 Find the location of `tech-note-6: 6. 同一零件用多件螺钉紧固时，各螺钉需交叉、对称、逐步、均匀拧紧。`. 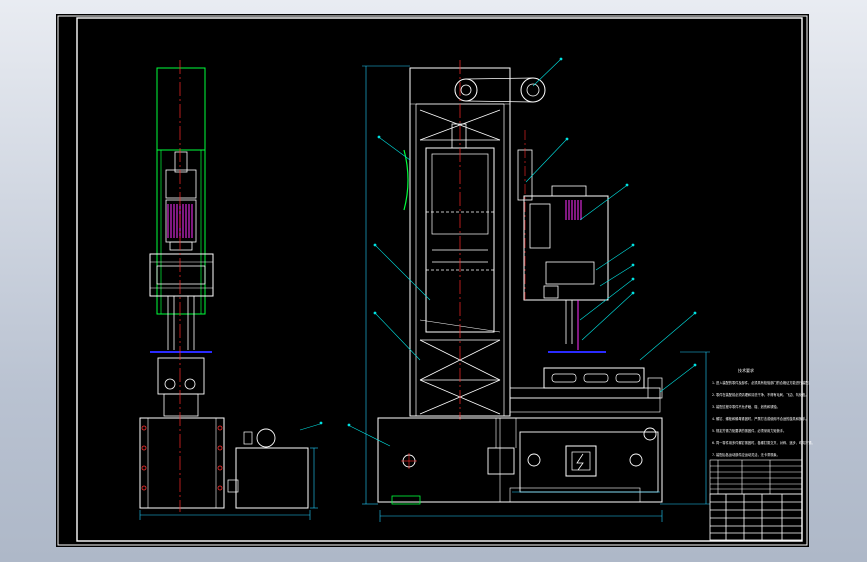

tech-note-6: 6. 同一零件用多件螺钉紧固时，各螺钉需交叉、对称、逐步、均匀拧紧。 is located at coordinates (763, 442).